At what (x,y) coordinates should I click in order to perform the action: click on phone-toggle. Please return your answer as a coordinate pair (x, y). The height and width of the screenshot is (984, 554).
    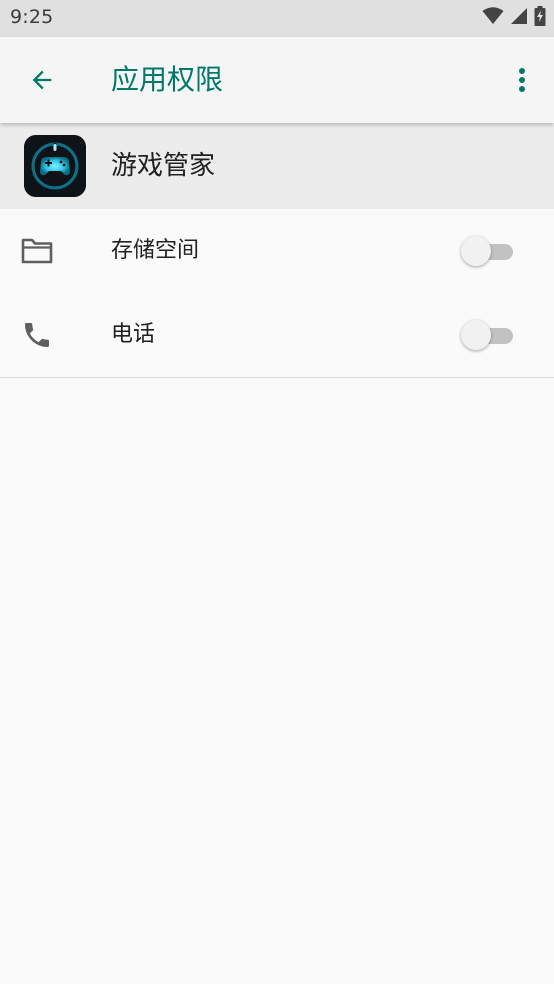
    Looking at the image, I should click on (488, 335).